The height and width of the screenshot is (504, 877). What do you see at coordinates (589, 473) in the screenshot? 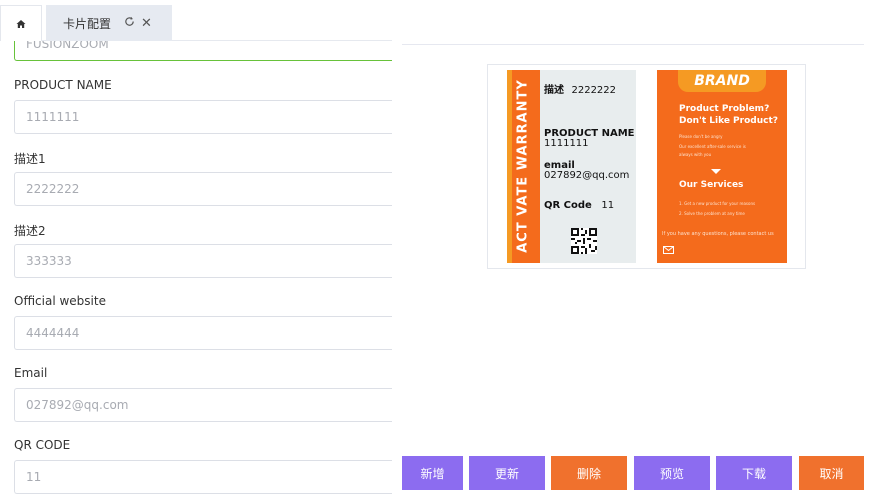
I see `delete-button: 删除` at bounding box center [589, 473].